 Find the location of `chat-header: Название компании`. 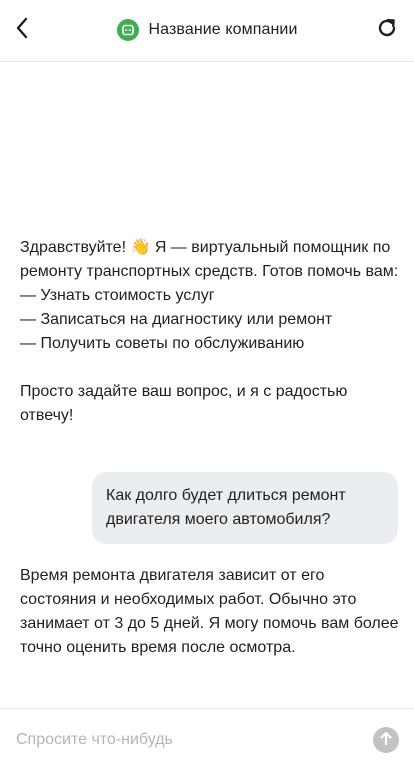

chat-header: Название компании is located at coordinates (207, 31).